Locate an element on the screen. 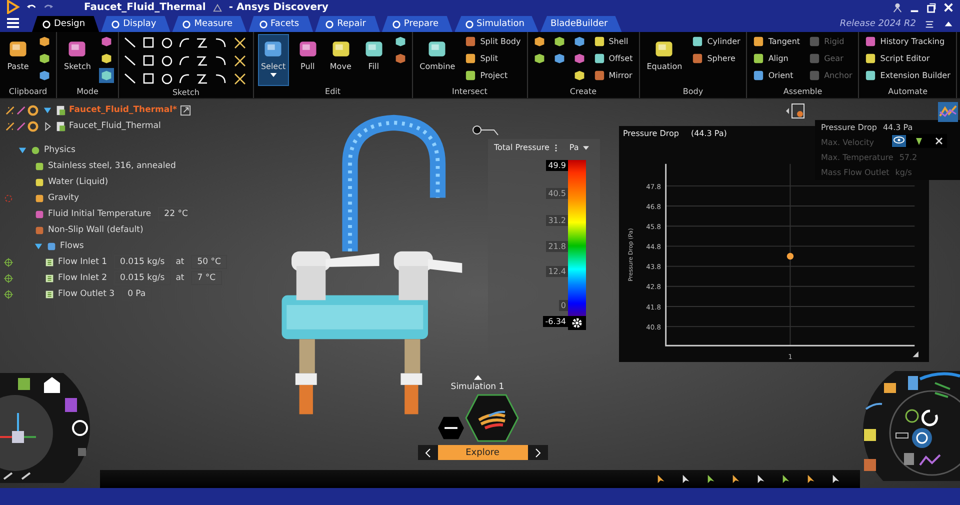  tree-item: Flows is located at coordinates (72, 246).